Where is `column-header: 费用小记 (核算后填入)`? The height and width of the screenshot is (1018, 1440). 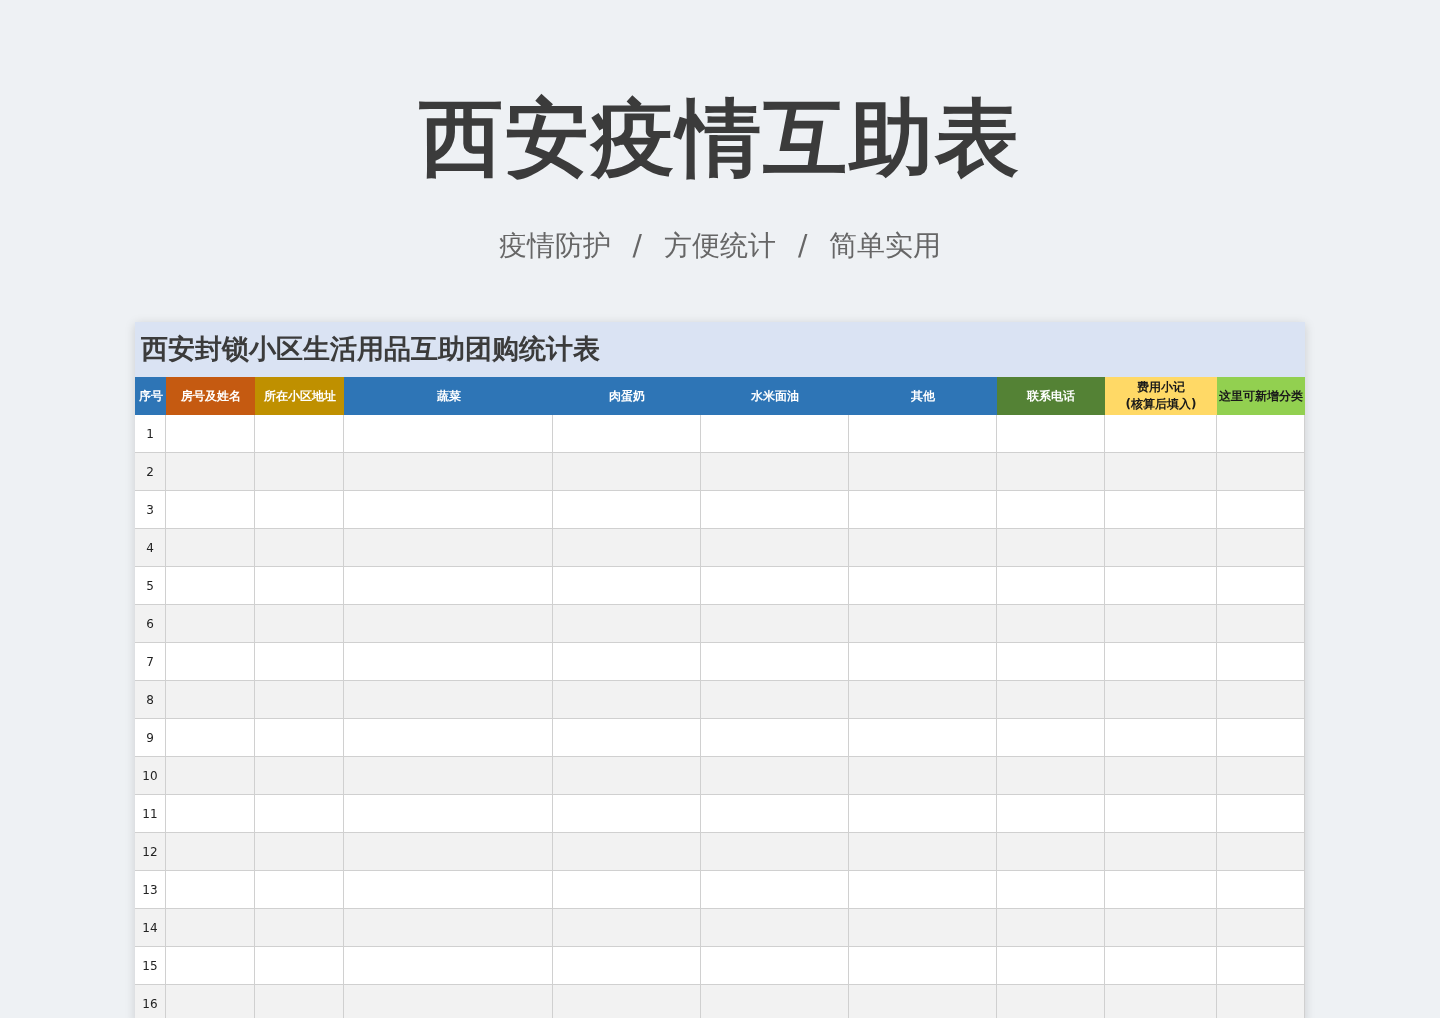 column-header: 费用小记 (核算后填入) is located at coordinates (1161, 396).